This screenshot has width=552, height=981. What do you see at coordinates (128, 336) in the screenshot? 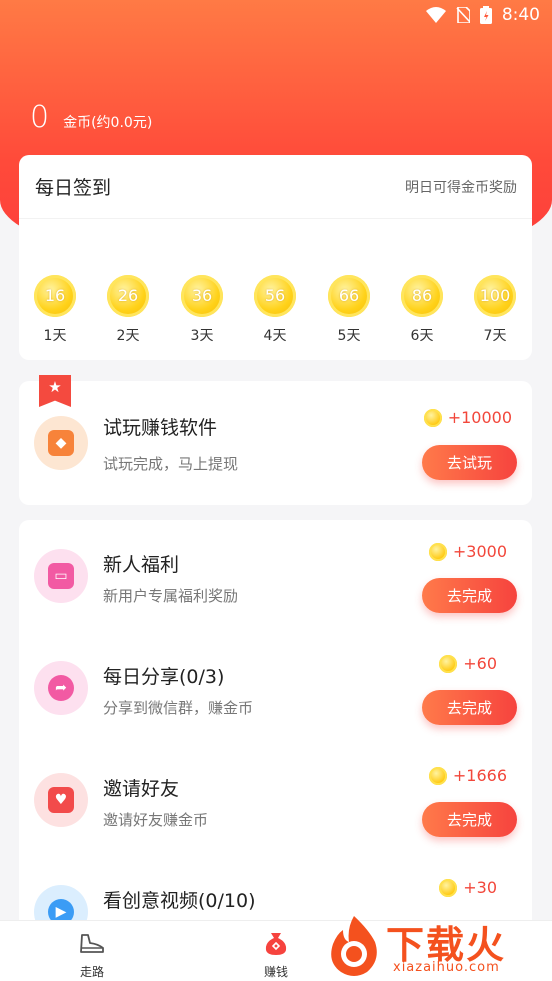
I see `day-label: 2天` at bounding box center [128, 336].